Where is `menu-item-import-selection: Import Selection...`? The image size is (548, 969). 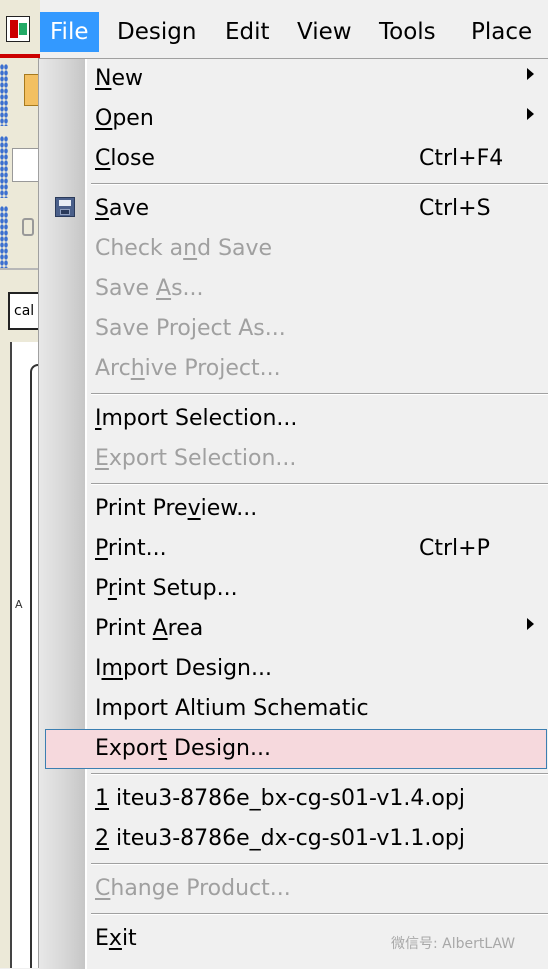 menu-item-import-selection: Import Selection... is located at coordinates (196, 419).